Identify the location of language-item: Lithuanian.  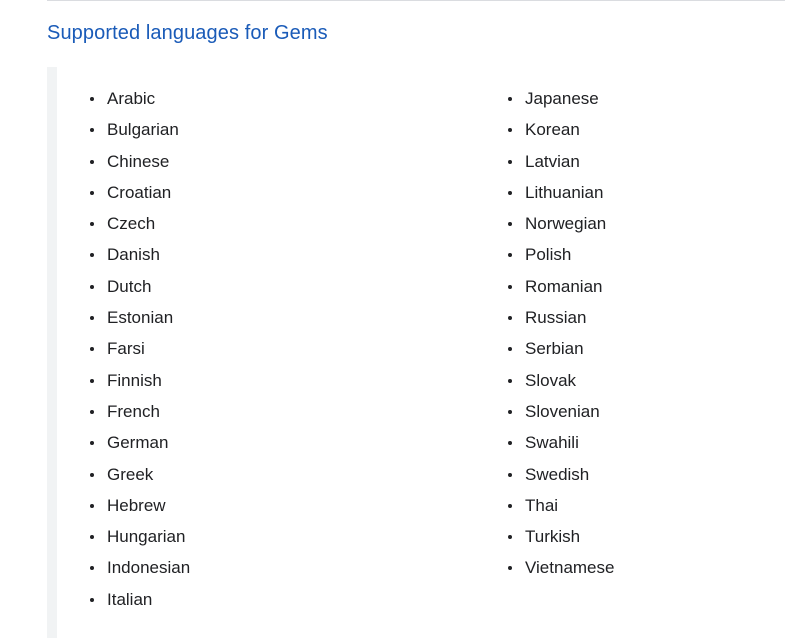
(556, 192).